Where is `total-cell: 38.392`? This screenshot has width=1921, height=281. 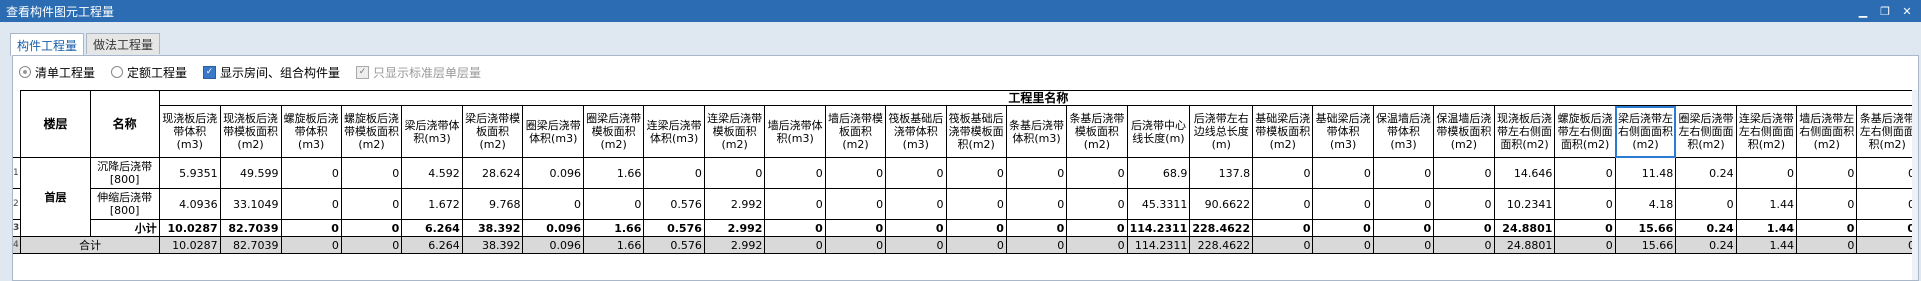 total-cell: 38.392 is located at coordinates (492, 245).